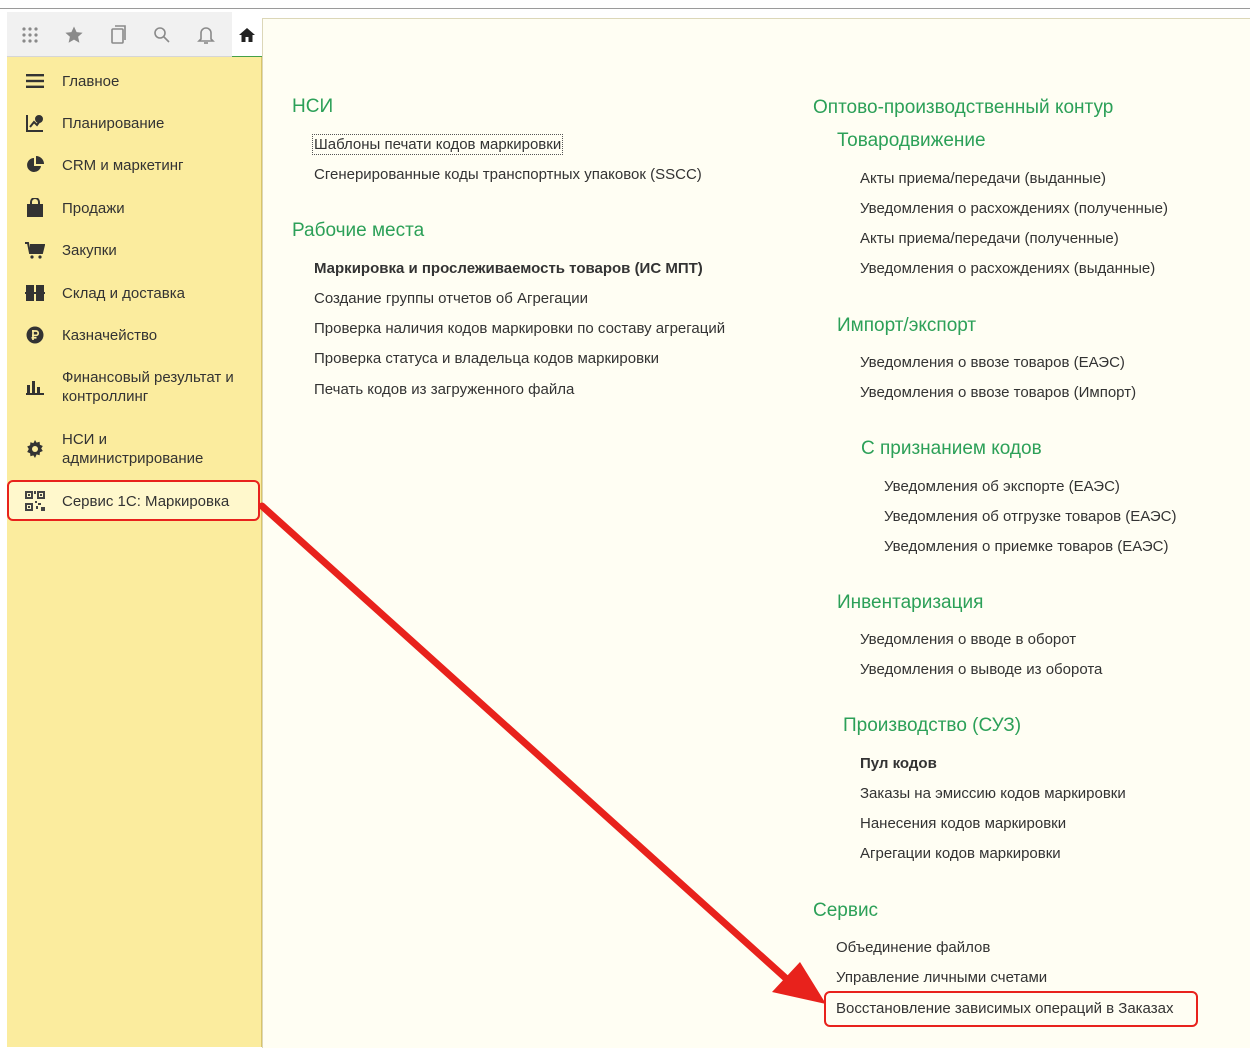 This screenshot has width=1250, height=1048. Describe the element at coordinates (932, 725) in the screenshot. I see `subsection-title-production: Производство (СУЗ)` at that location.